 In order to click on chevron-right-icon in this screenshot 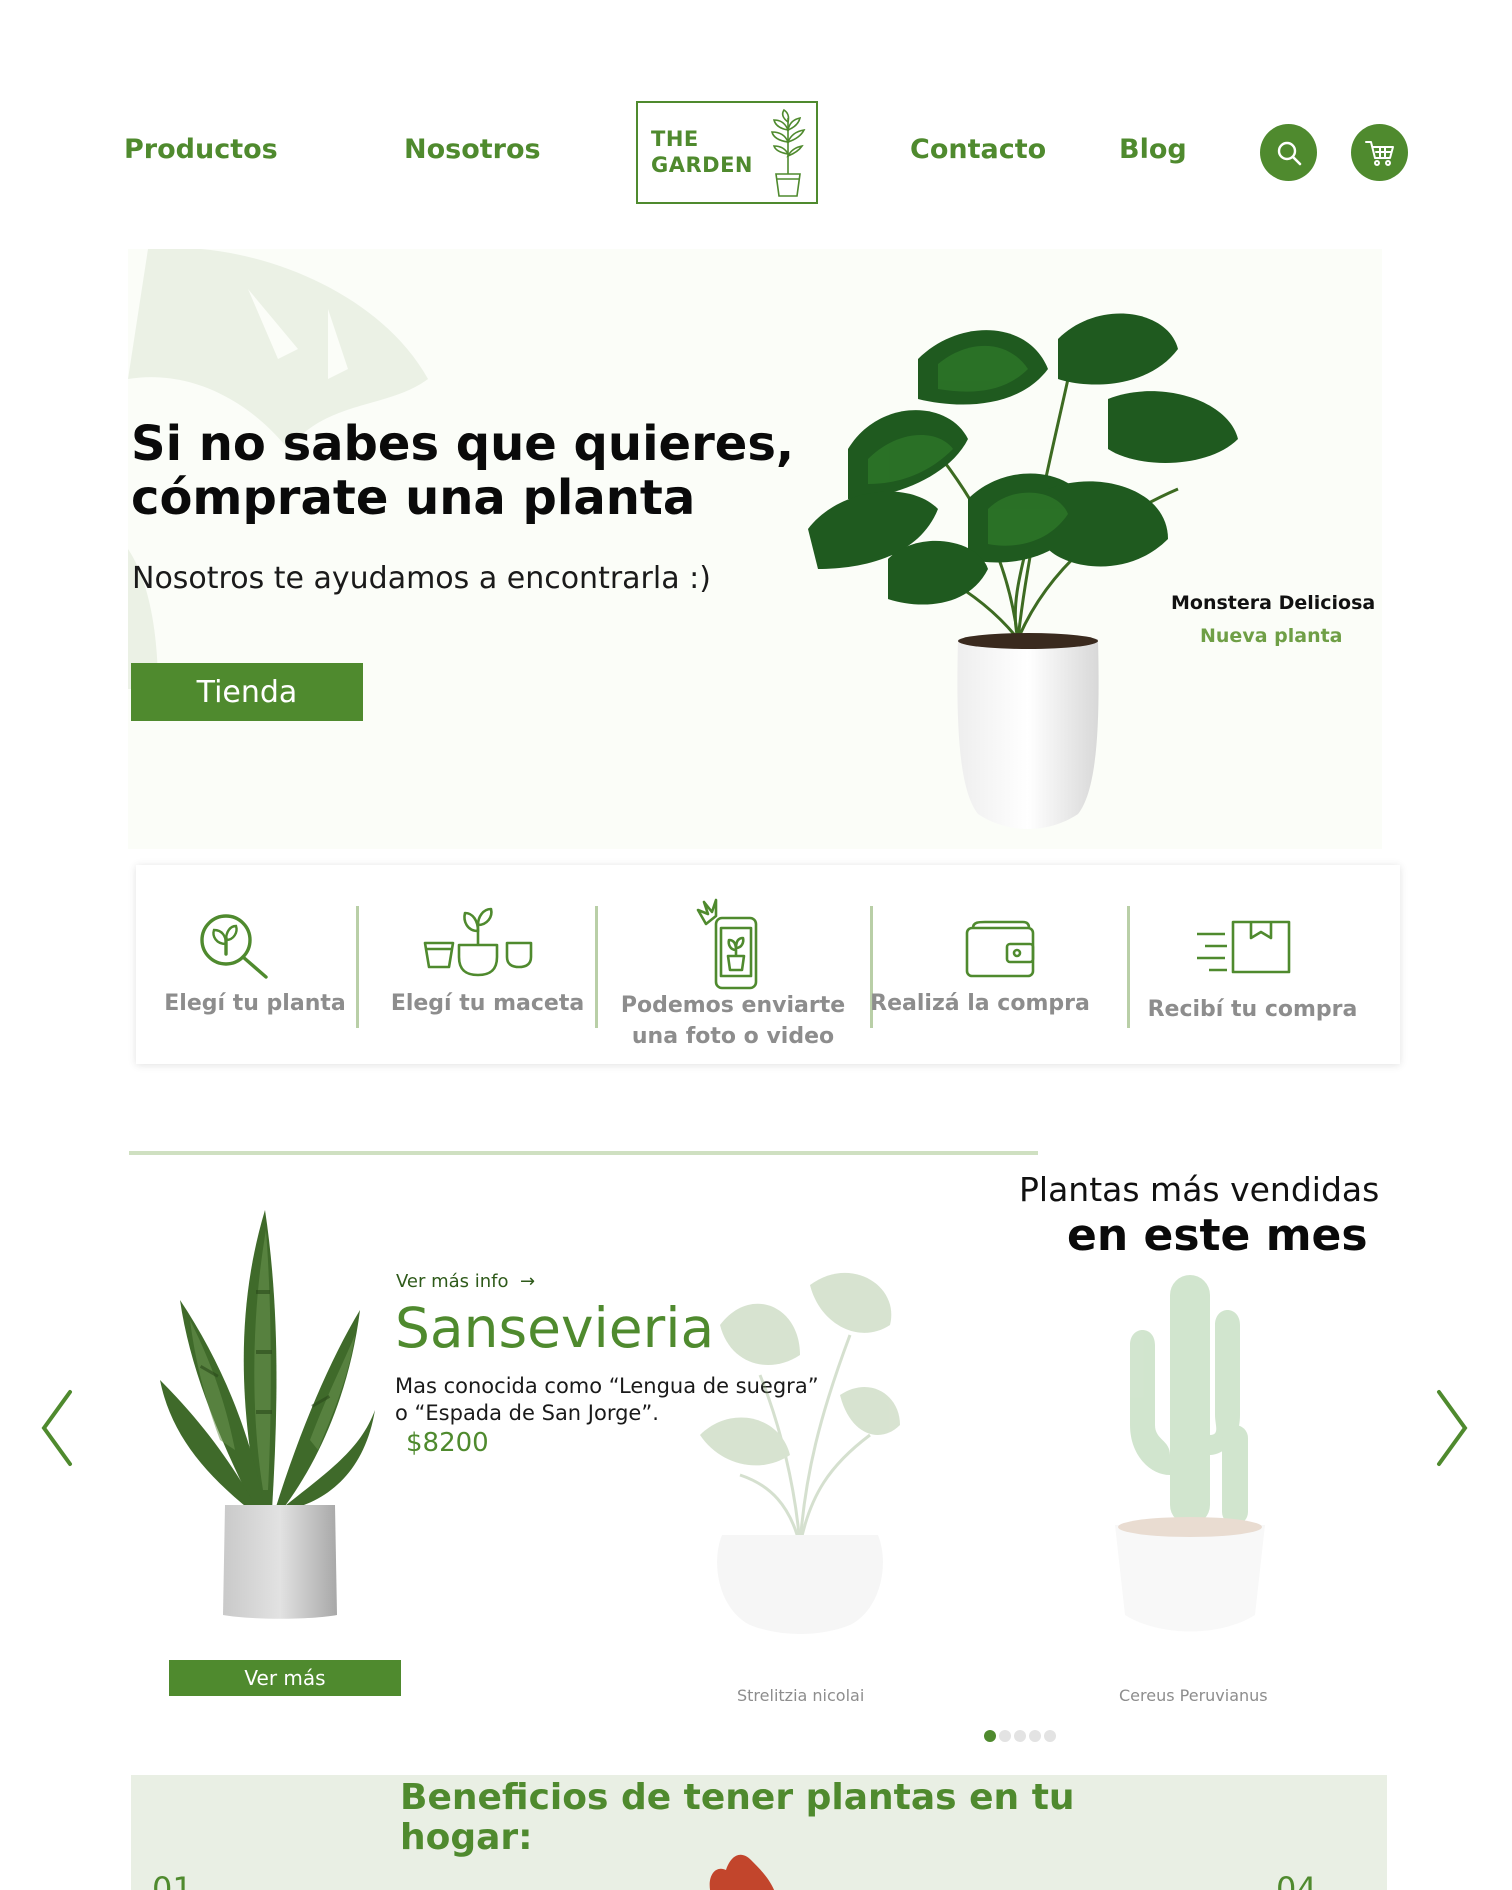, I will do `click(1453, 1428)`.